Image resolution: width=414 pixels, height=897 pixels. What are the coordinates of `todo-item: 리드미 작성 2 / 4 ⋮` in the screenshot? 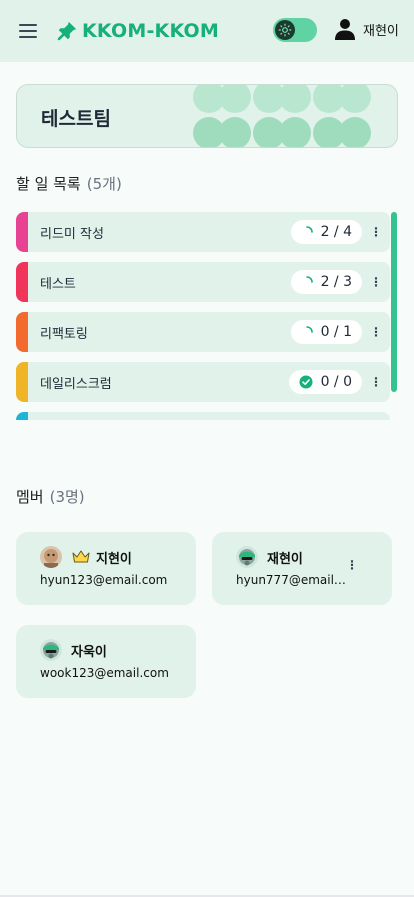 It's located at (203, 232).